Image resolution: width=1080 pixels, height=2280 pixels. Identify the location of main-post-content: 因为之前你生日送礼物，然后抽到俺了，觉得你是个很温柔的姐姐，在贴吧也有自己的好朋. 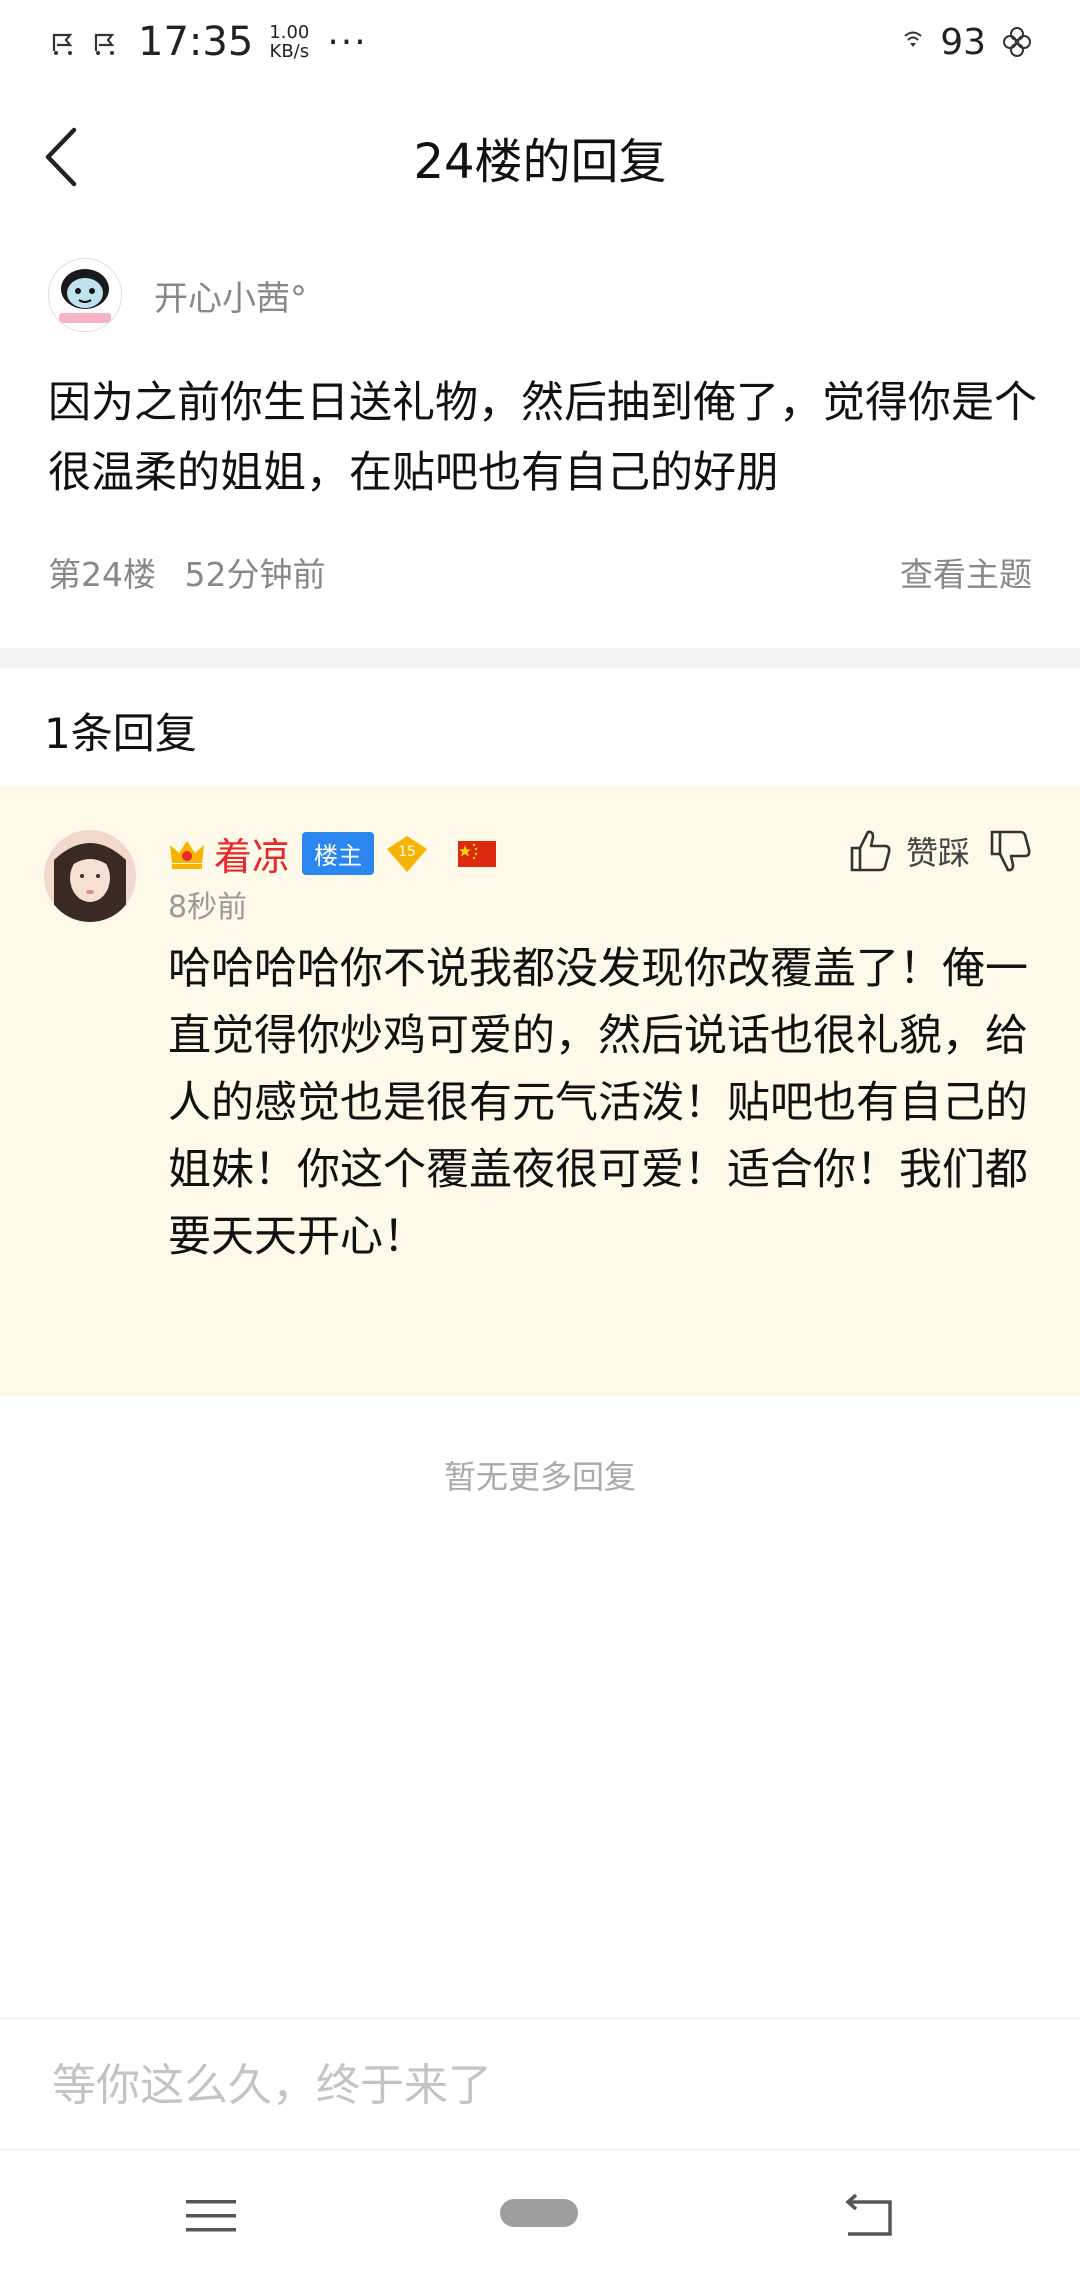
(542, 438).